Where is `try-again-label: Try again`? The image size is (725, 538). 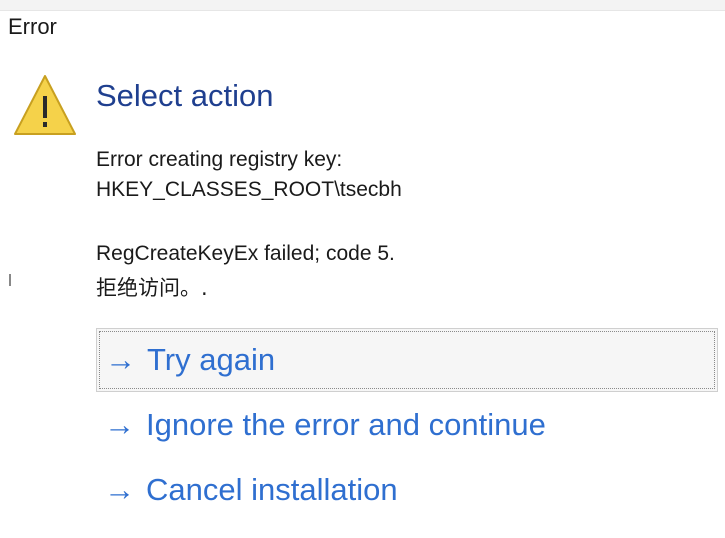
try-again-label: Try again is located at coordinates (211, 359).